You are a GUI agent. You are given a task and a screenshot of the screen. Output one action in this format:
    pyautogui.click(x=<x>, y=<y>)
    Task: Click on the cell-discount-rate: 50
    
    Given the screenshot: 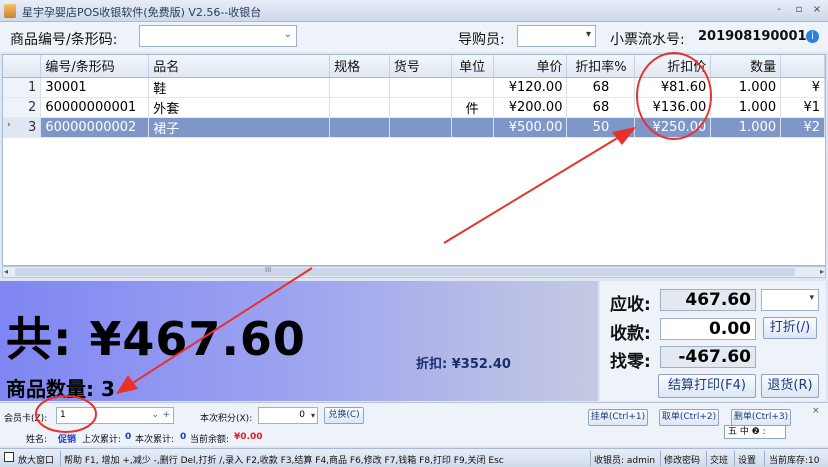 What is the action you would take?
    pyautogui.click(x=601, y=127)
    